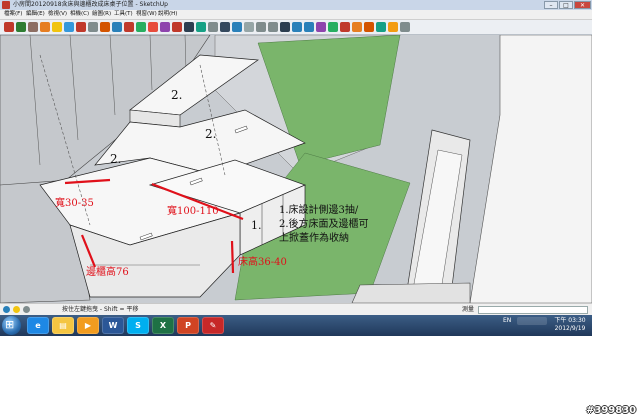  Describe the element at coordinates (319, 209) in the screenshot. I see `design-note-line-1: 1.床設計側邊3抽/` at that location.